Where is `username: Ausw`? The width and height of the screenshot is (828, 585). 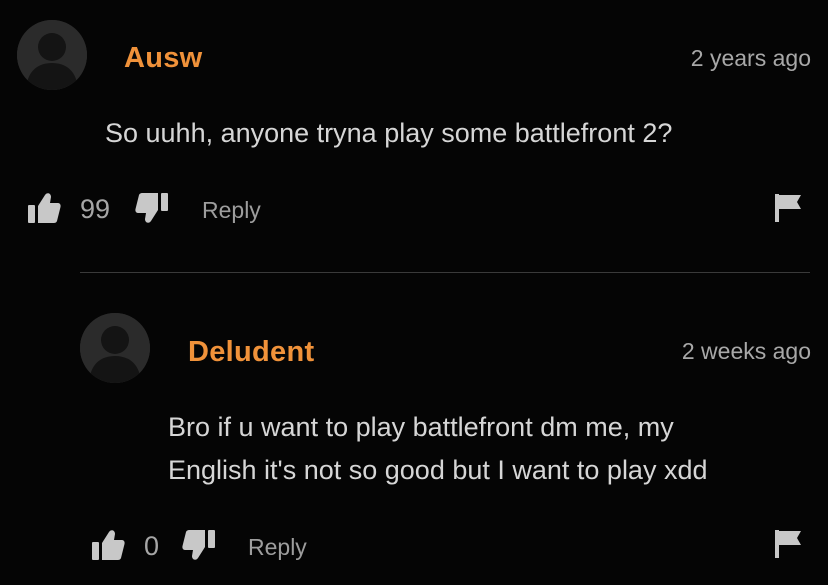 username: Ausw is located at coordinates (163, 58).